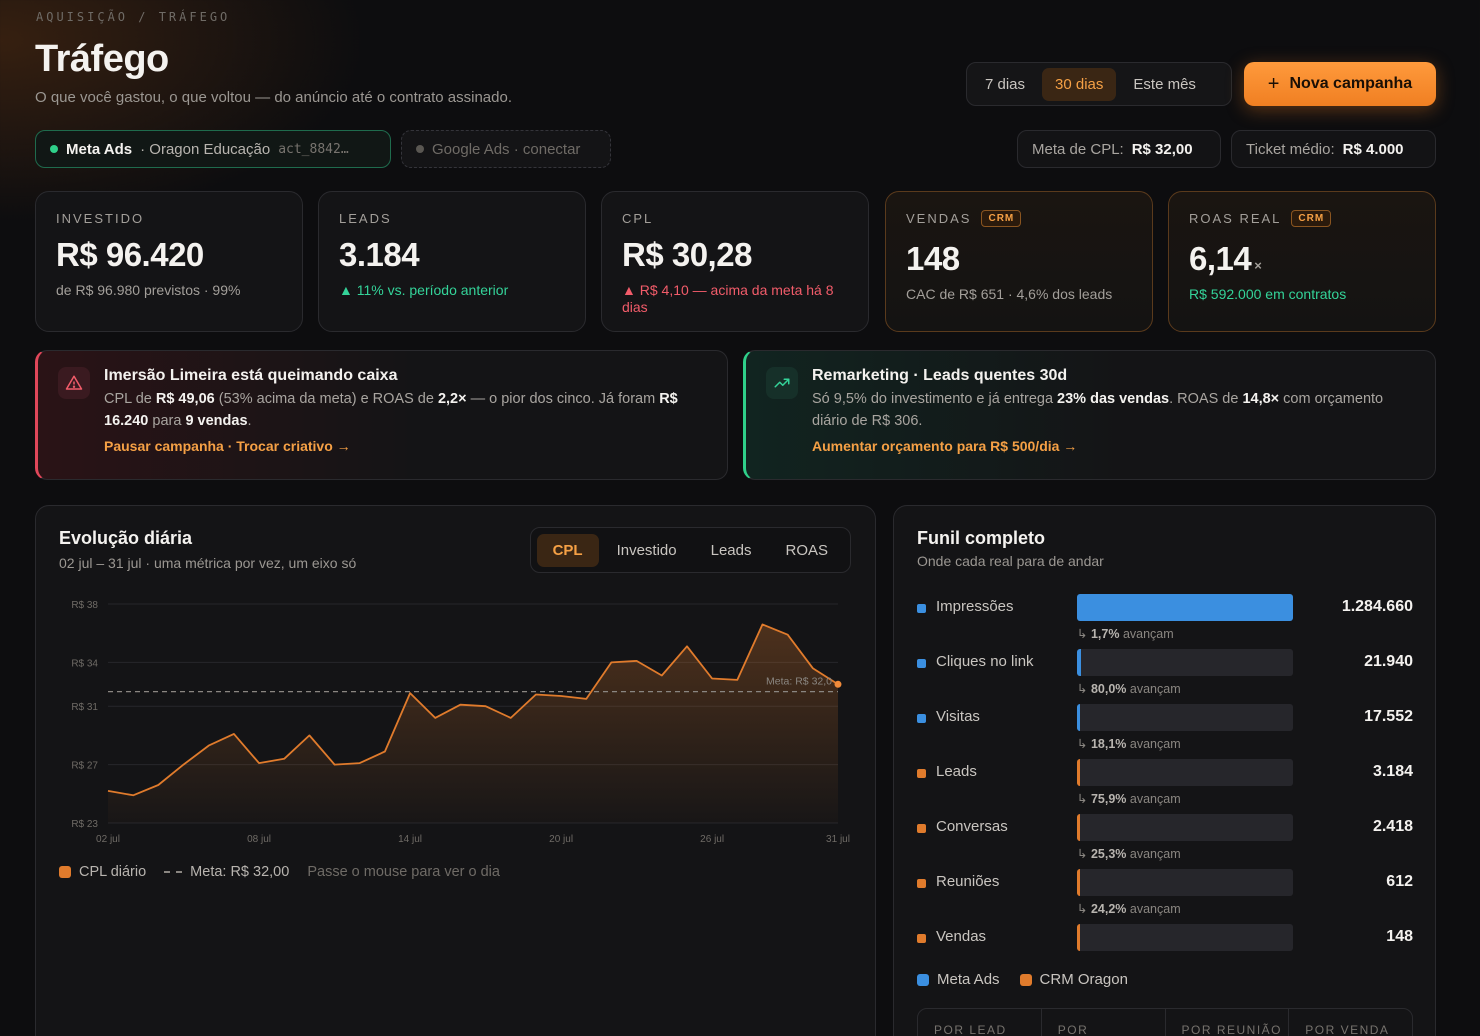 The height and width of the screenshot is (1036, 1480). What do you see at coordinates (728, 298) in the screenshot?
I see `kpi-note: ▲ R$ 4,10 — acima da meta há 8 dias` at bounding box center [728, 298].